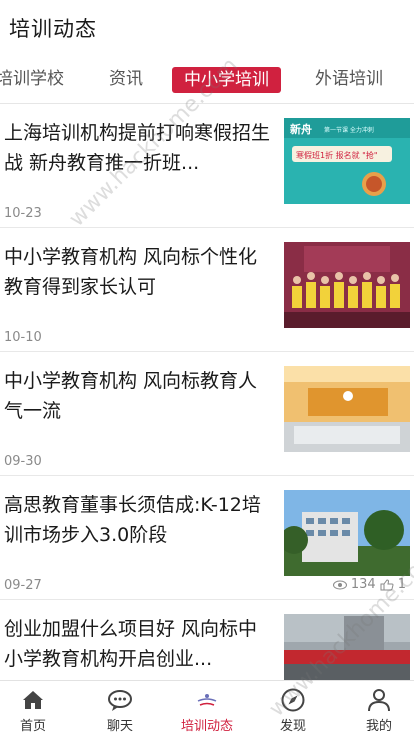  What do you see at coordinates (33, 700) in the screenshot?
I see `home-icon` at bounding box center [33, 700].